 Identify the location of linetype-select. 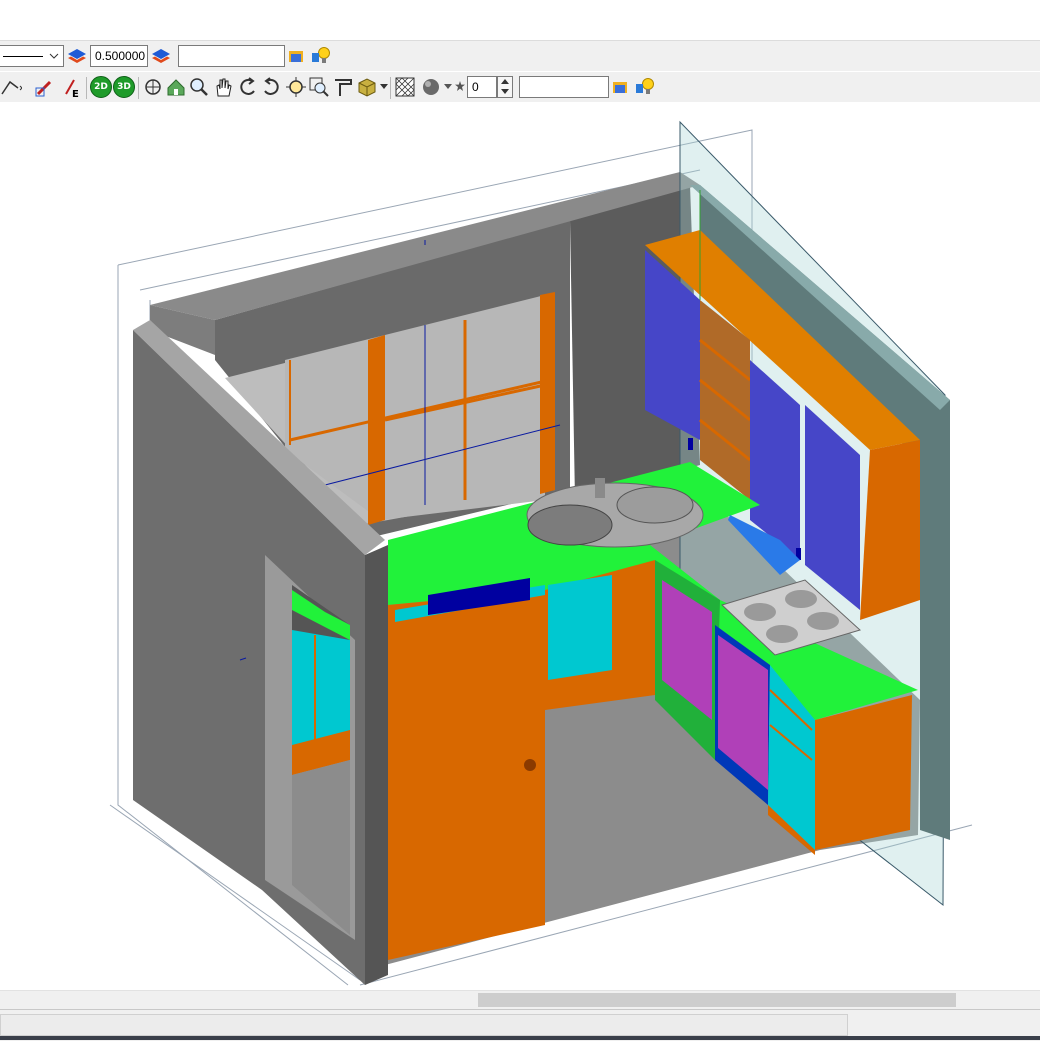
(32, 56).